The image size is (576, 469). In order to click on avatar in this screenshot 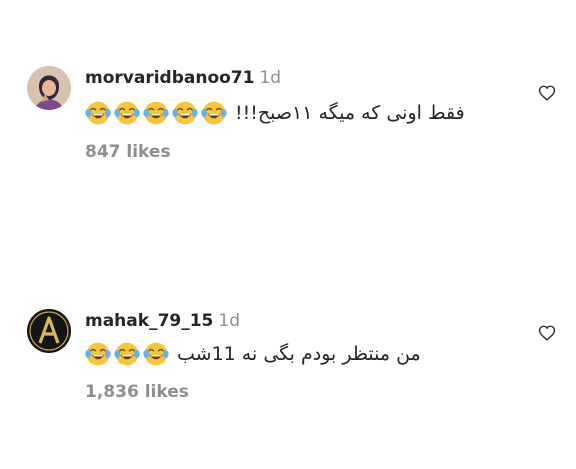, I will do `click(49, 331)`.